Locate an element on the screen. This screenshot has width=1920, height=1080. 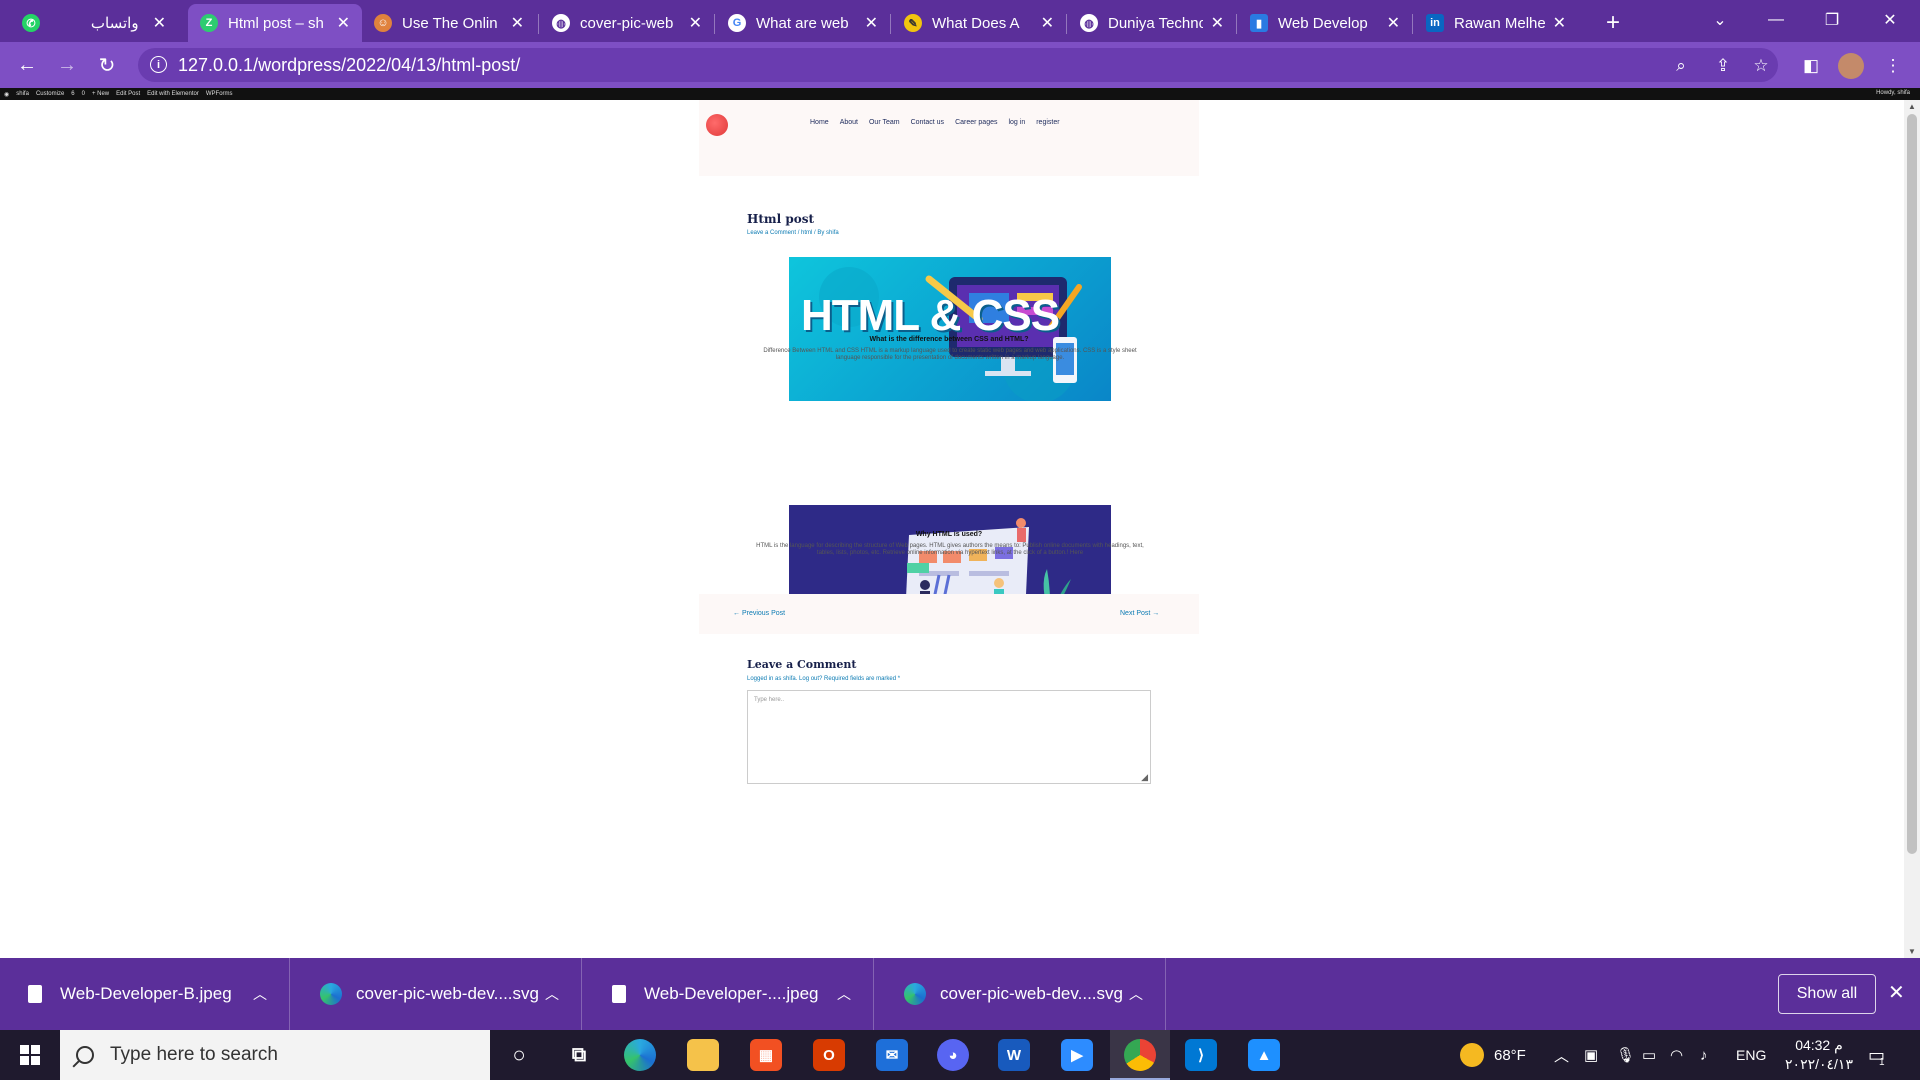
start-button is located at coordinates (30, 1055).